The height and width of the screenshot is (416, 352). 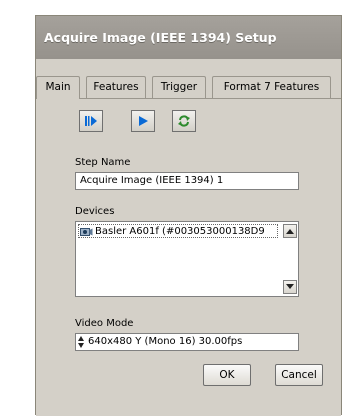 I want to click on play-button, so click(x=143, y=121).